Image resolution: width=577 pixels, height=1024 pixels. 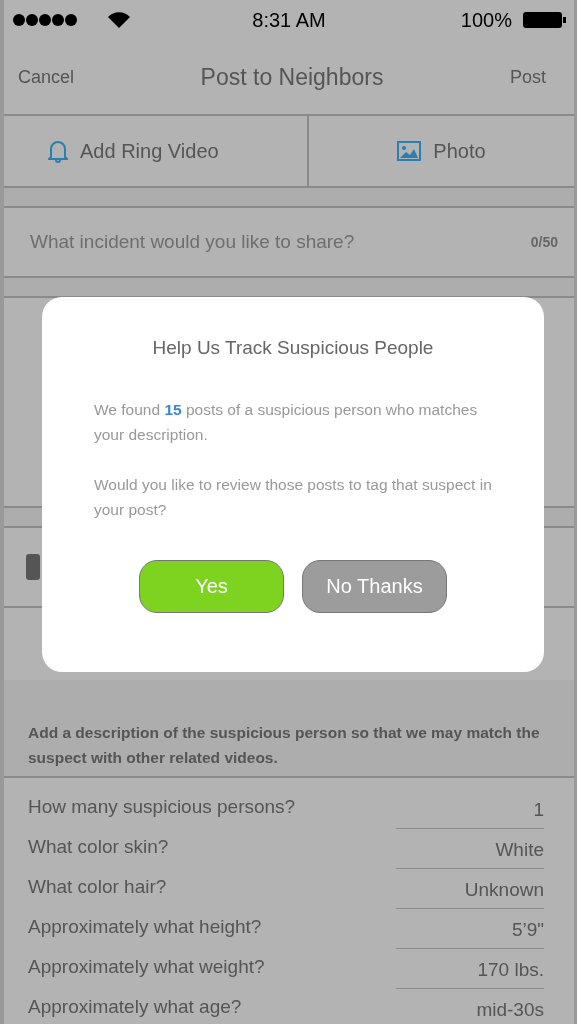 What do you see at coordinates (504, 889) in the screenshot?
I see `field-value: Unknown` at bounding box center [504, 889].